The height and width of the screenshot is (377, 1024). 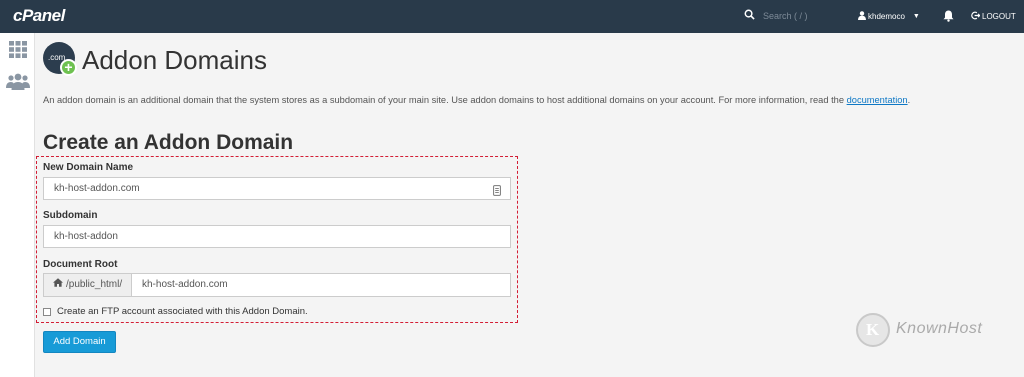 What do you see at coordinates (47, 312) in the screenshot?
I see `ftp-account-checkbox` at bounding box center [47, 312].